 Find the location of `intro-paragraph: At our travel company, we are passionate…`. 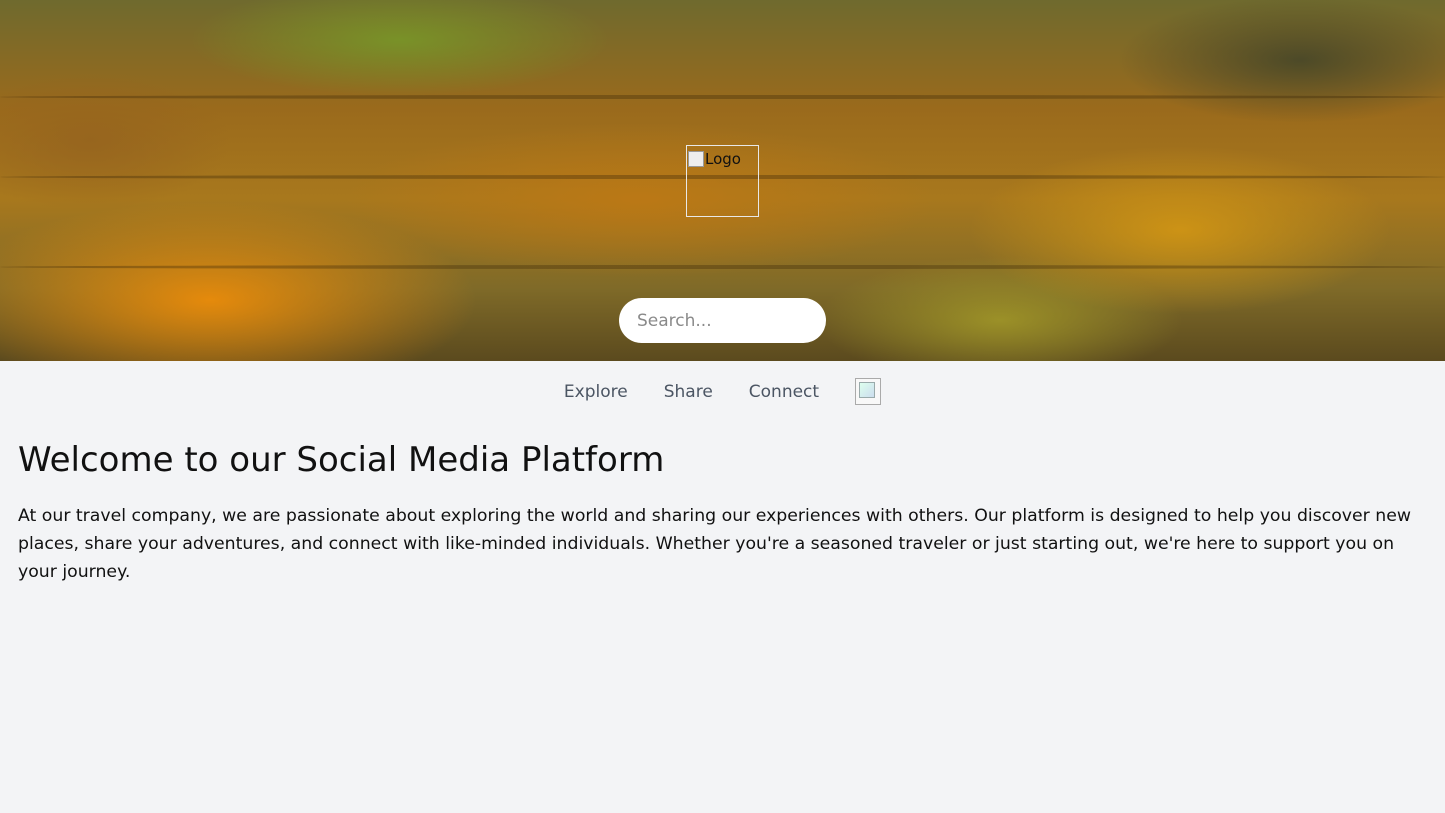

intro-paragraph: At our travel company, we are passionate… is located at coordinates (714, 544).